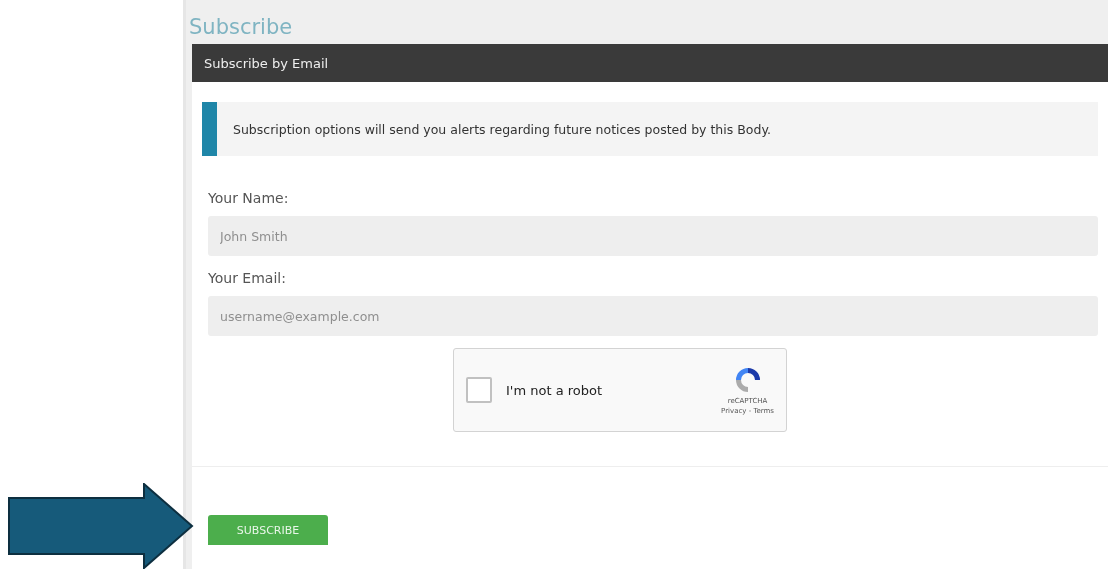 This screenshot has width=1108, height=569. What do you see at coordinates (240, 27) in the screenshot?
I see `page-title: Subscribe` at bounding box center [240, 27].